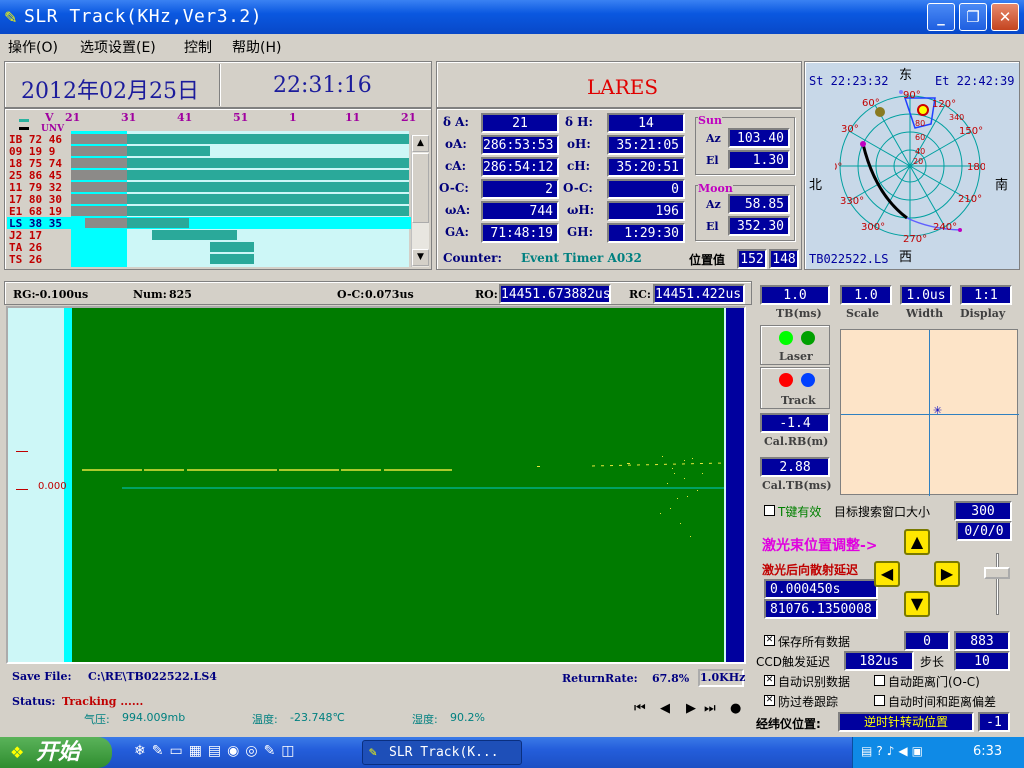  I want to click on tb-value: 1.0, so click(795, 295).